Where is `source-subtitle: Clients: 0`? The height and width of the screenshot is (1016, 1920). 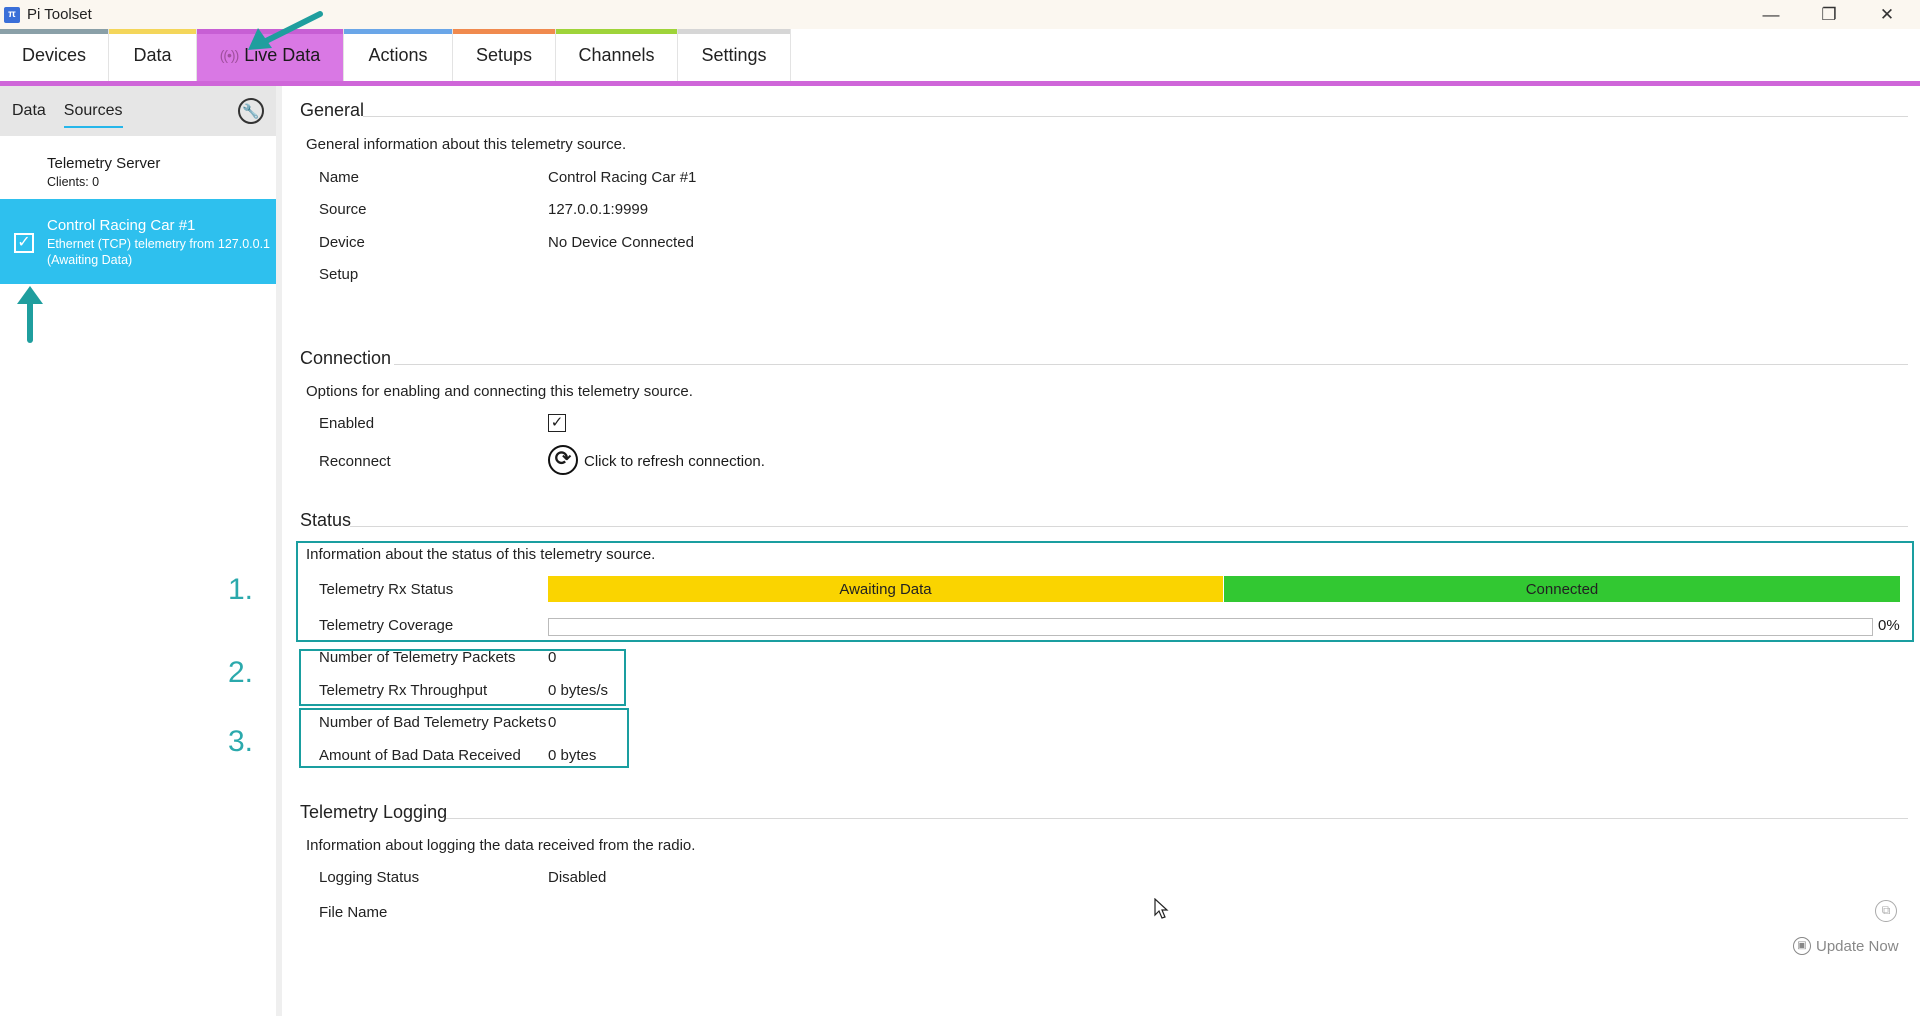
source-subtitle: Clients: 0 is located at coordinates (73, 182).